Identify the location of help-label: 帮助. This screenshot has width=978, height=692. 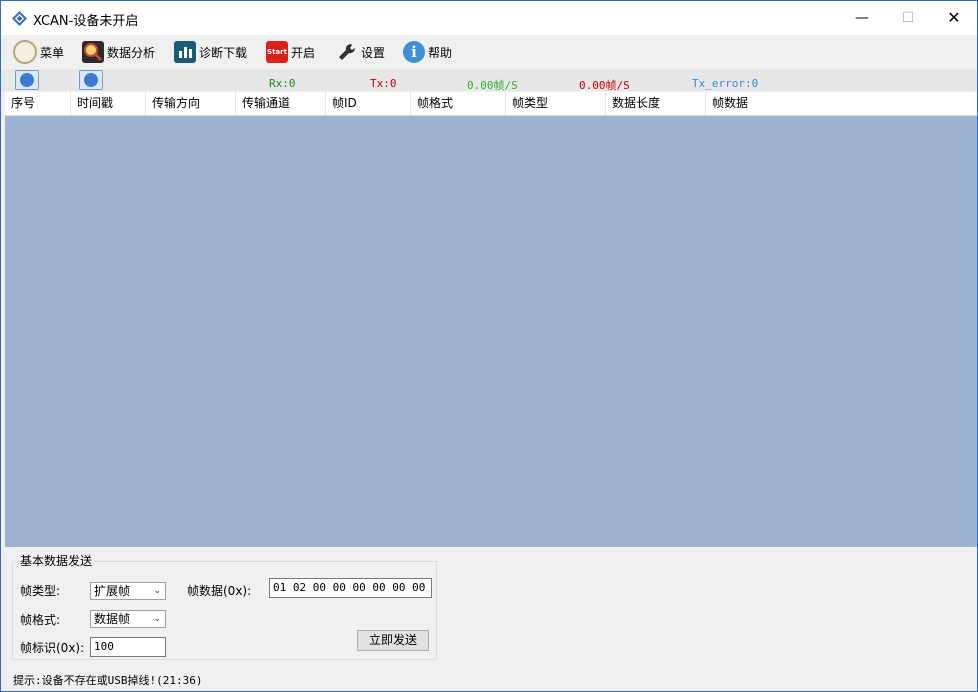
(440, 52).